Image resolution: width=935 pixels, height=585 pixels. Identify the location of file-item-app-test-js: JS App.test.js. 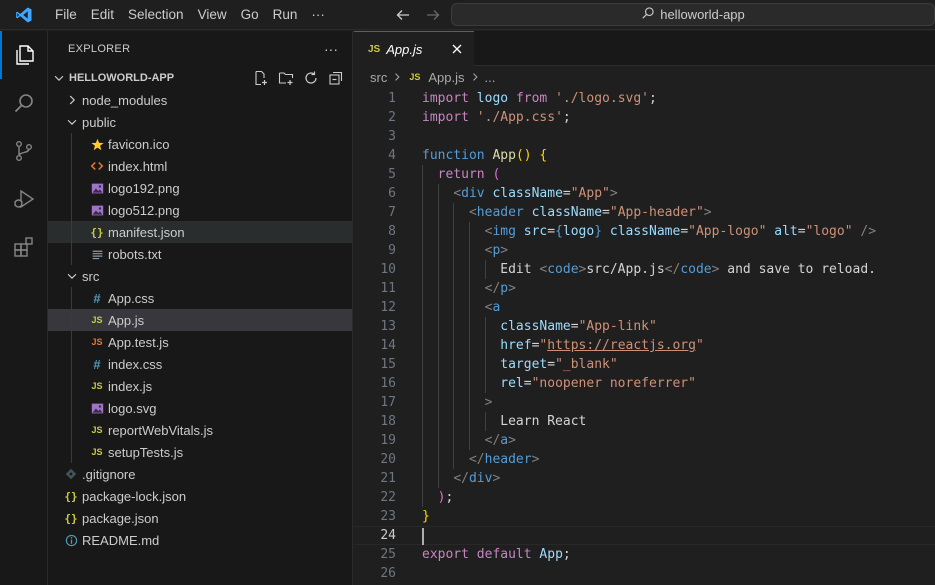
(200, 342).